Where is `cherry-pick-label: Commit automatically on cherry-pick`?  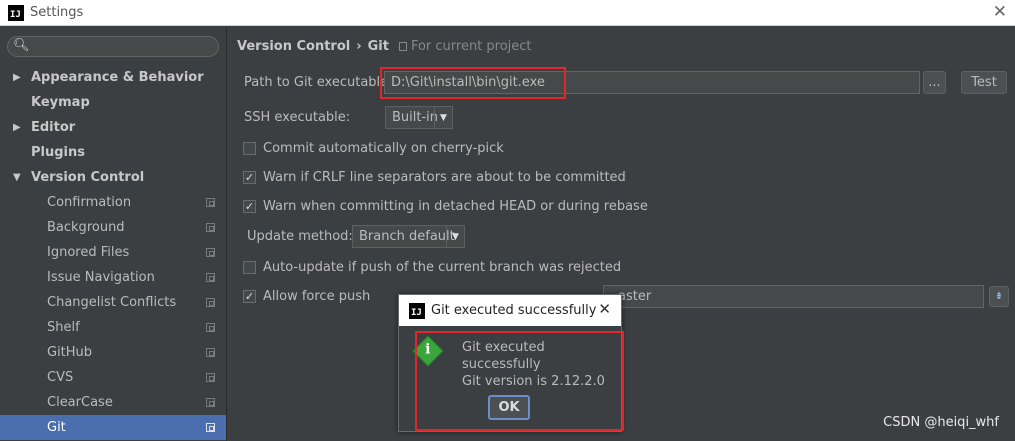
cherry-pick-label: Commit automatically on cherry-pick is located at coordinates (383, 148).